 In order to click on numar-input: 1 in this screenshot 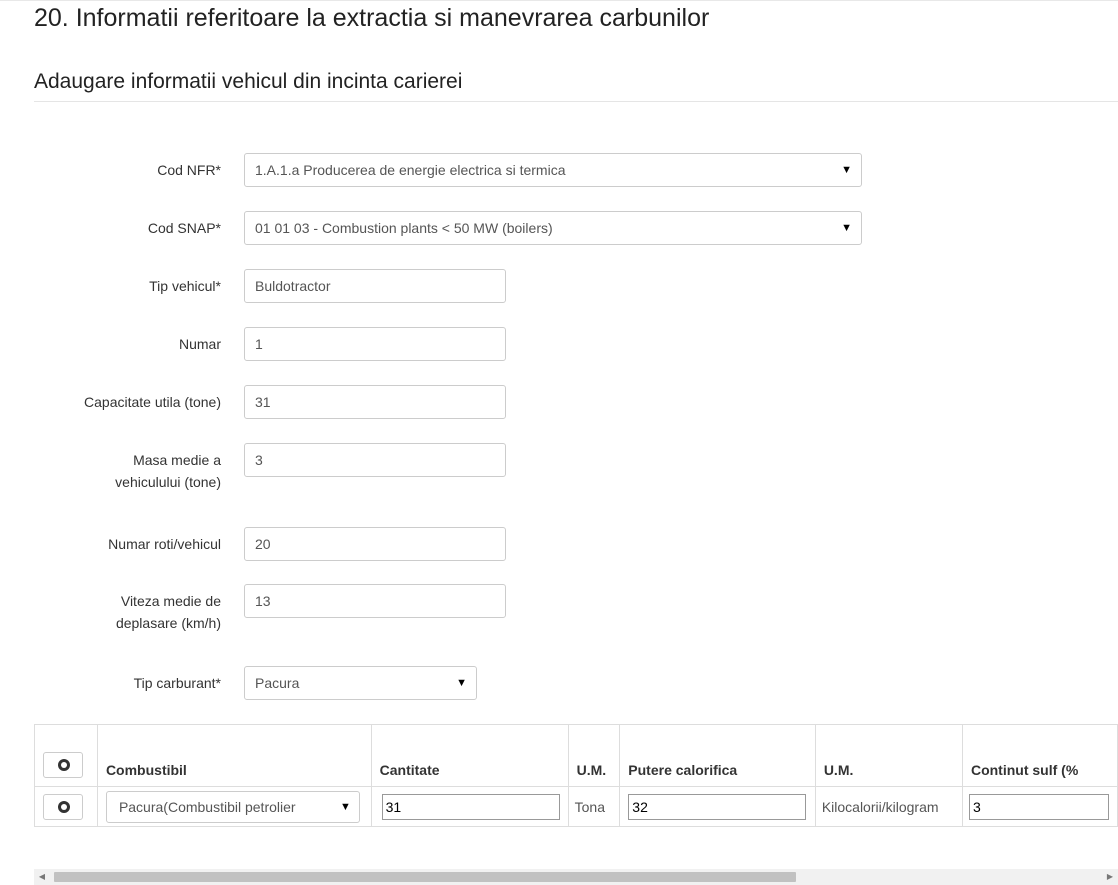, I will do `click(375, 344)`.